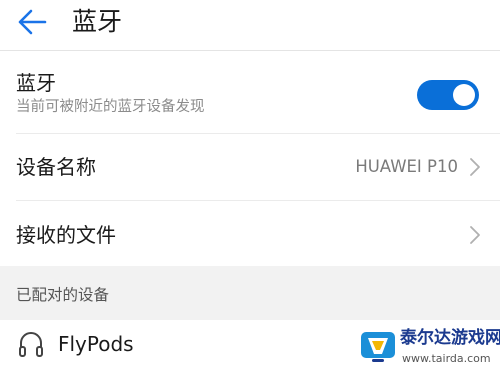 This screenshot has height=376, width=500. What do you see at coordinates (56, 167) in the screenshot?
I see `device-name-label: 设备名称` at bounding box center [56, 167].